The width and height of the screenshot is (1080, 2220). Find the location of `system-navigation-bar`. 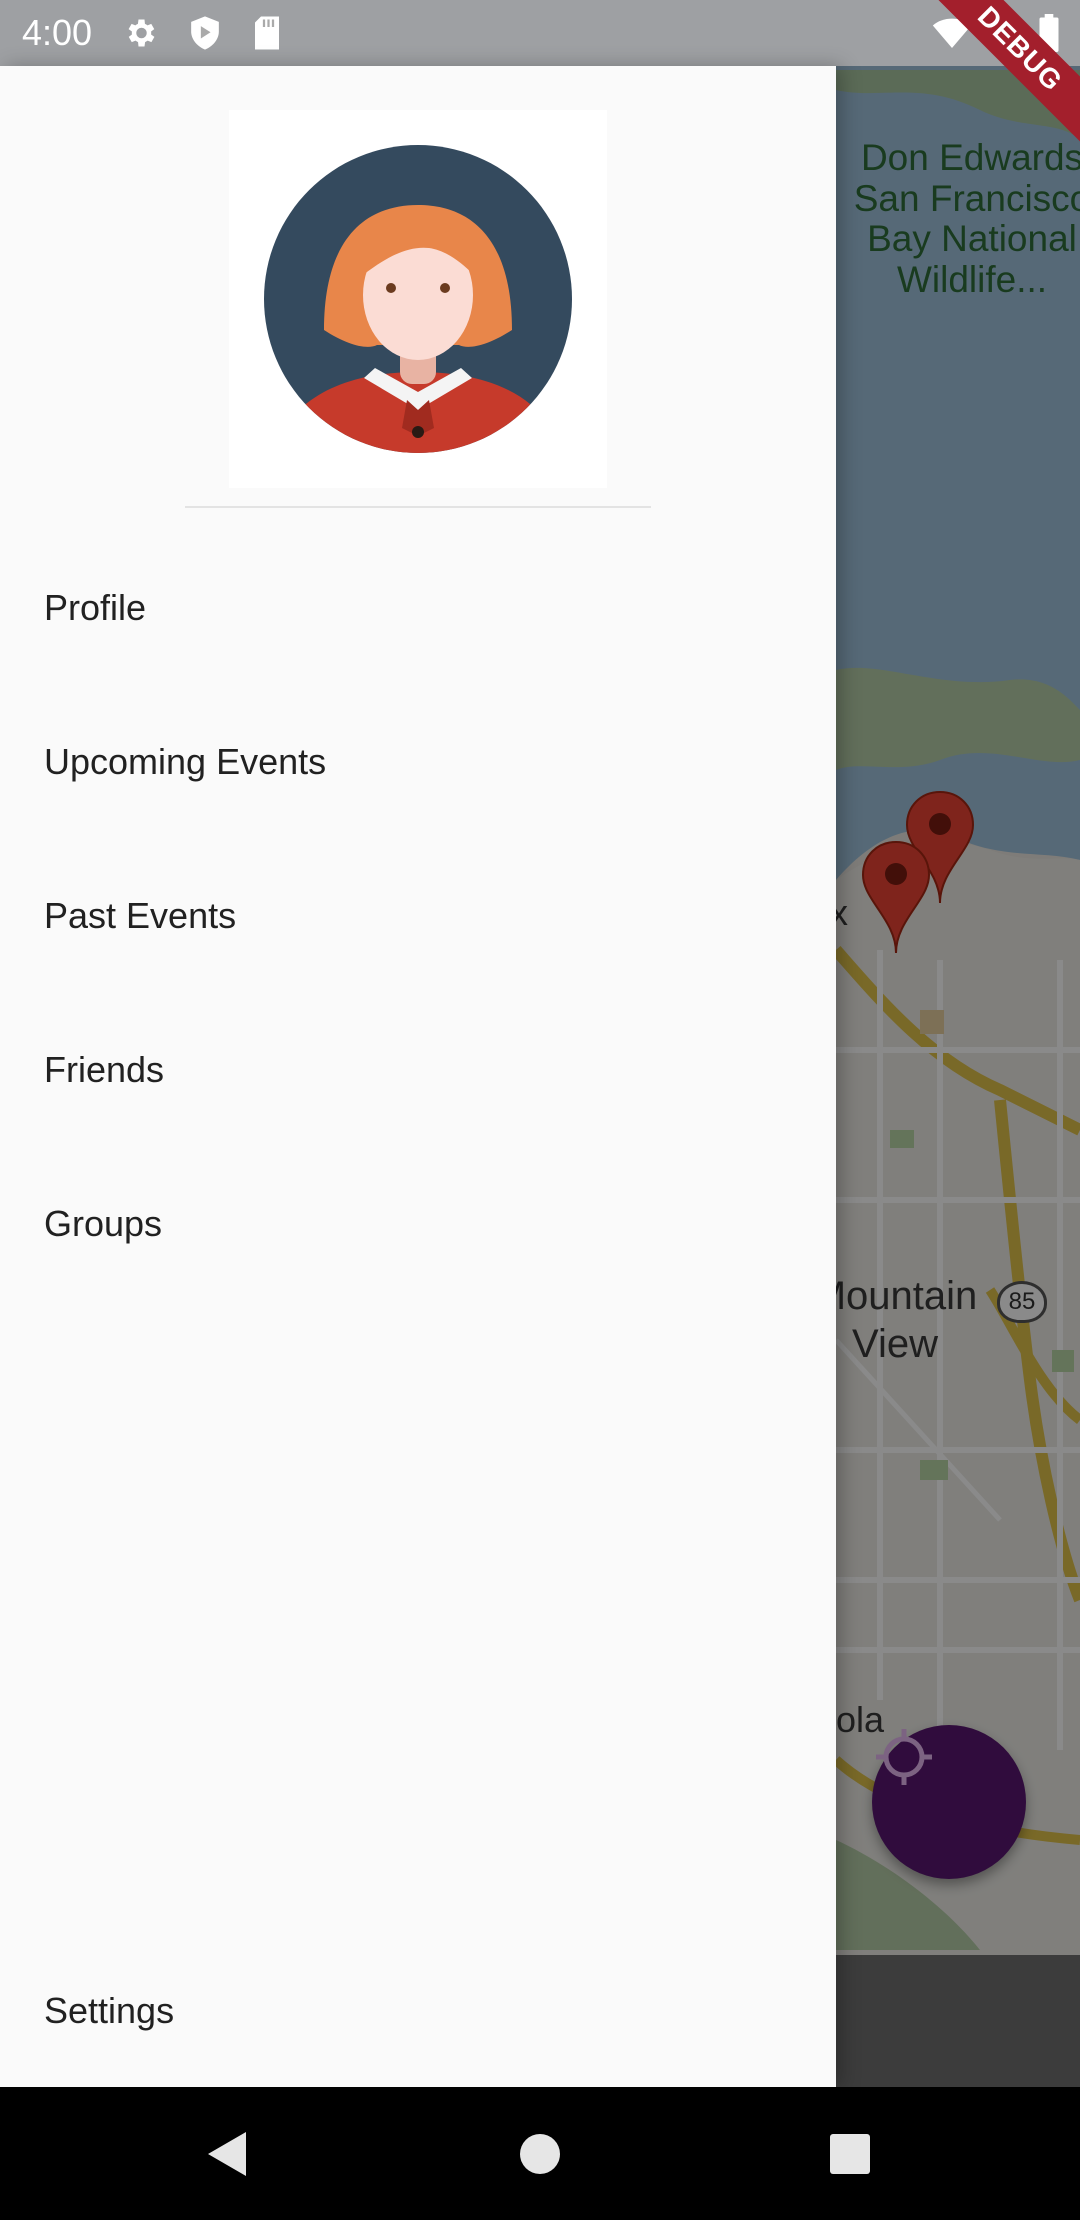

system-navigation-bar is located at coordinates (540, 2153).